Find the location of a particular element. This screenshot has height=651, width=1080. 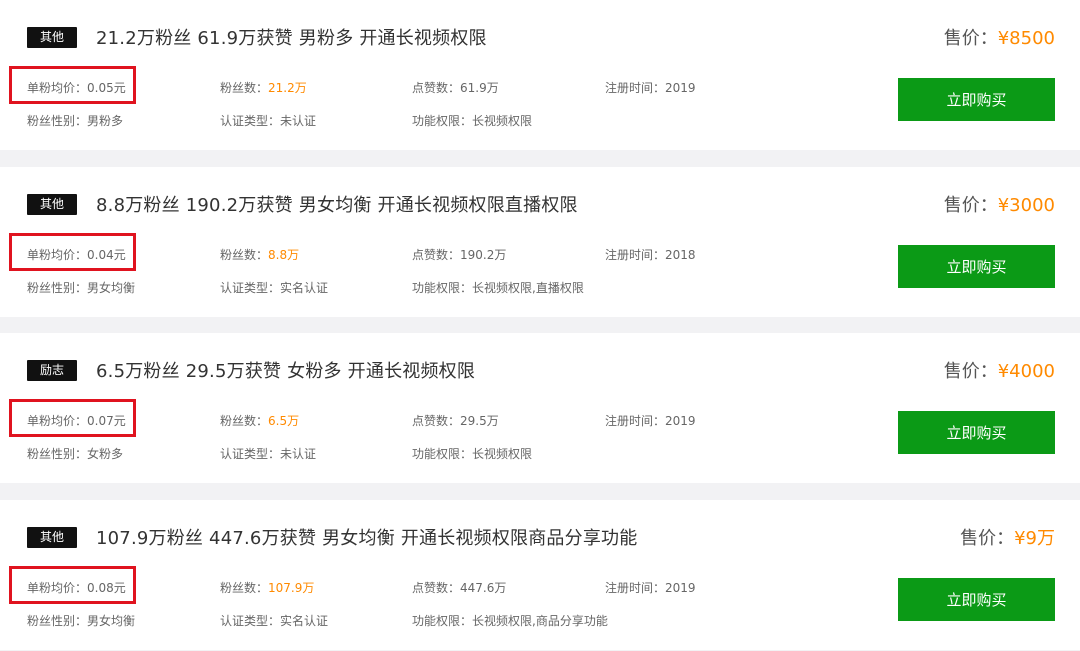

likes-field: 点赞数：61.9万 is located at coordinates (455, 87).